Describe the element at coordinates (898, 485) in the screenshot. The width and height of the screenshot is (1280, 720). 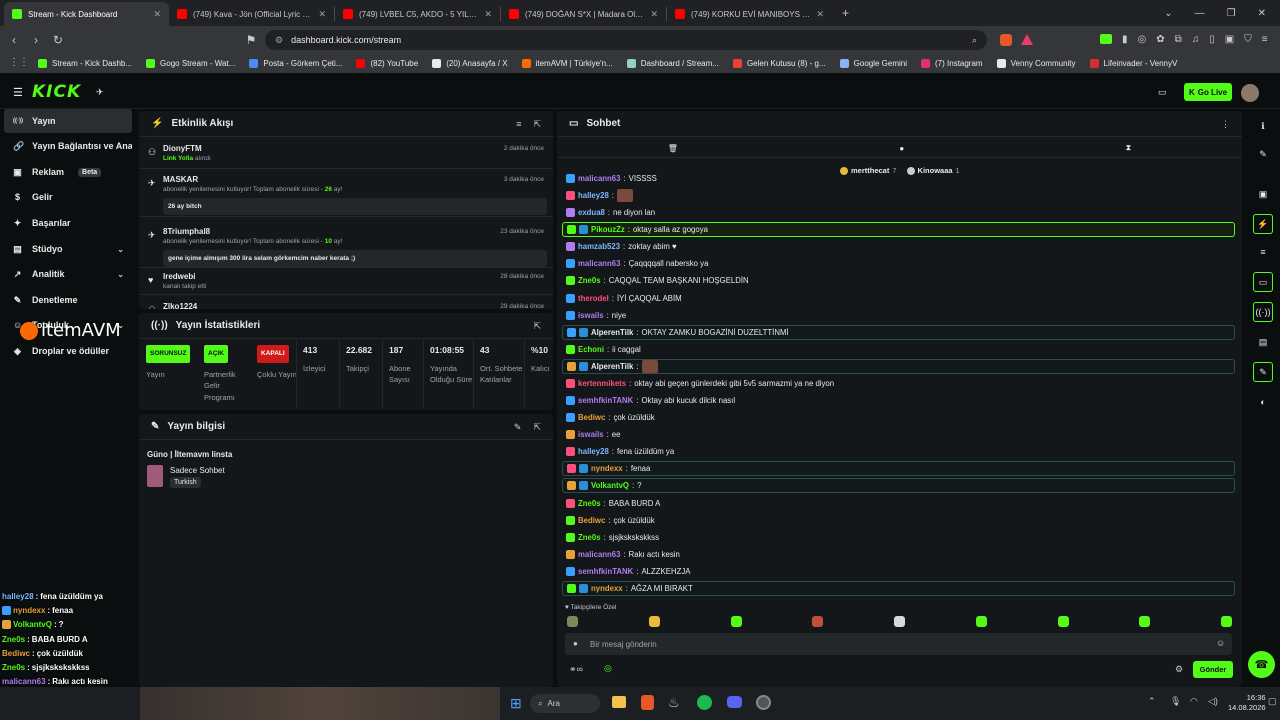
I see `chat-message: VolkantvQ:?` at that location.